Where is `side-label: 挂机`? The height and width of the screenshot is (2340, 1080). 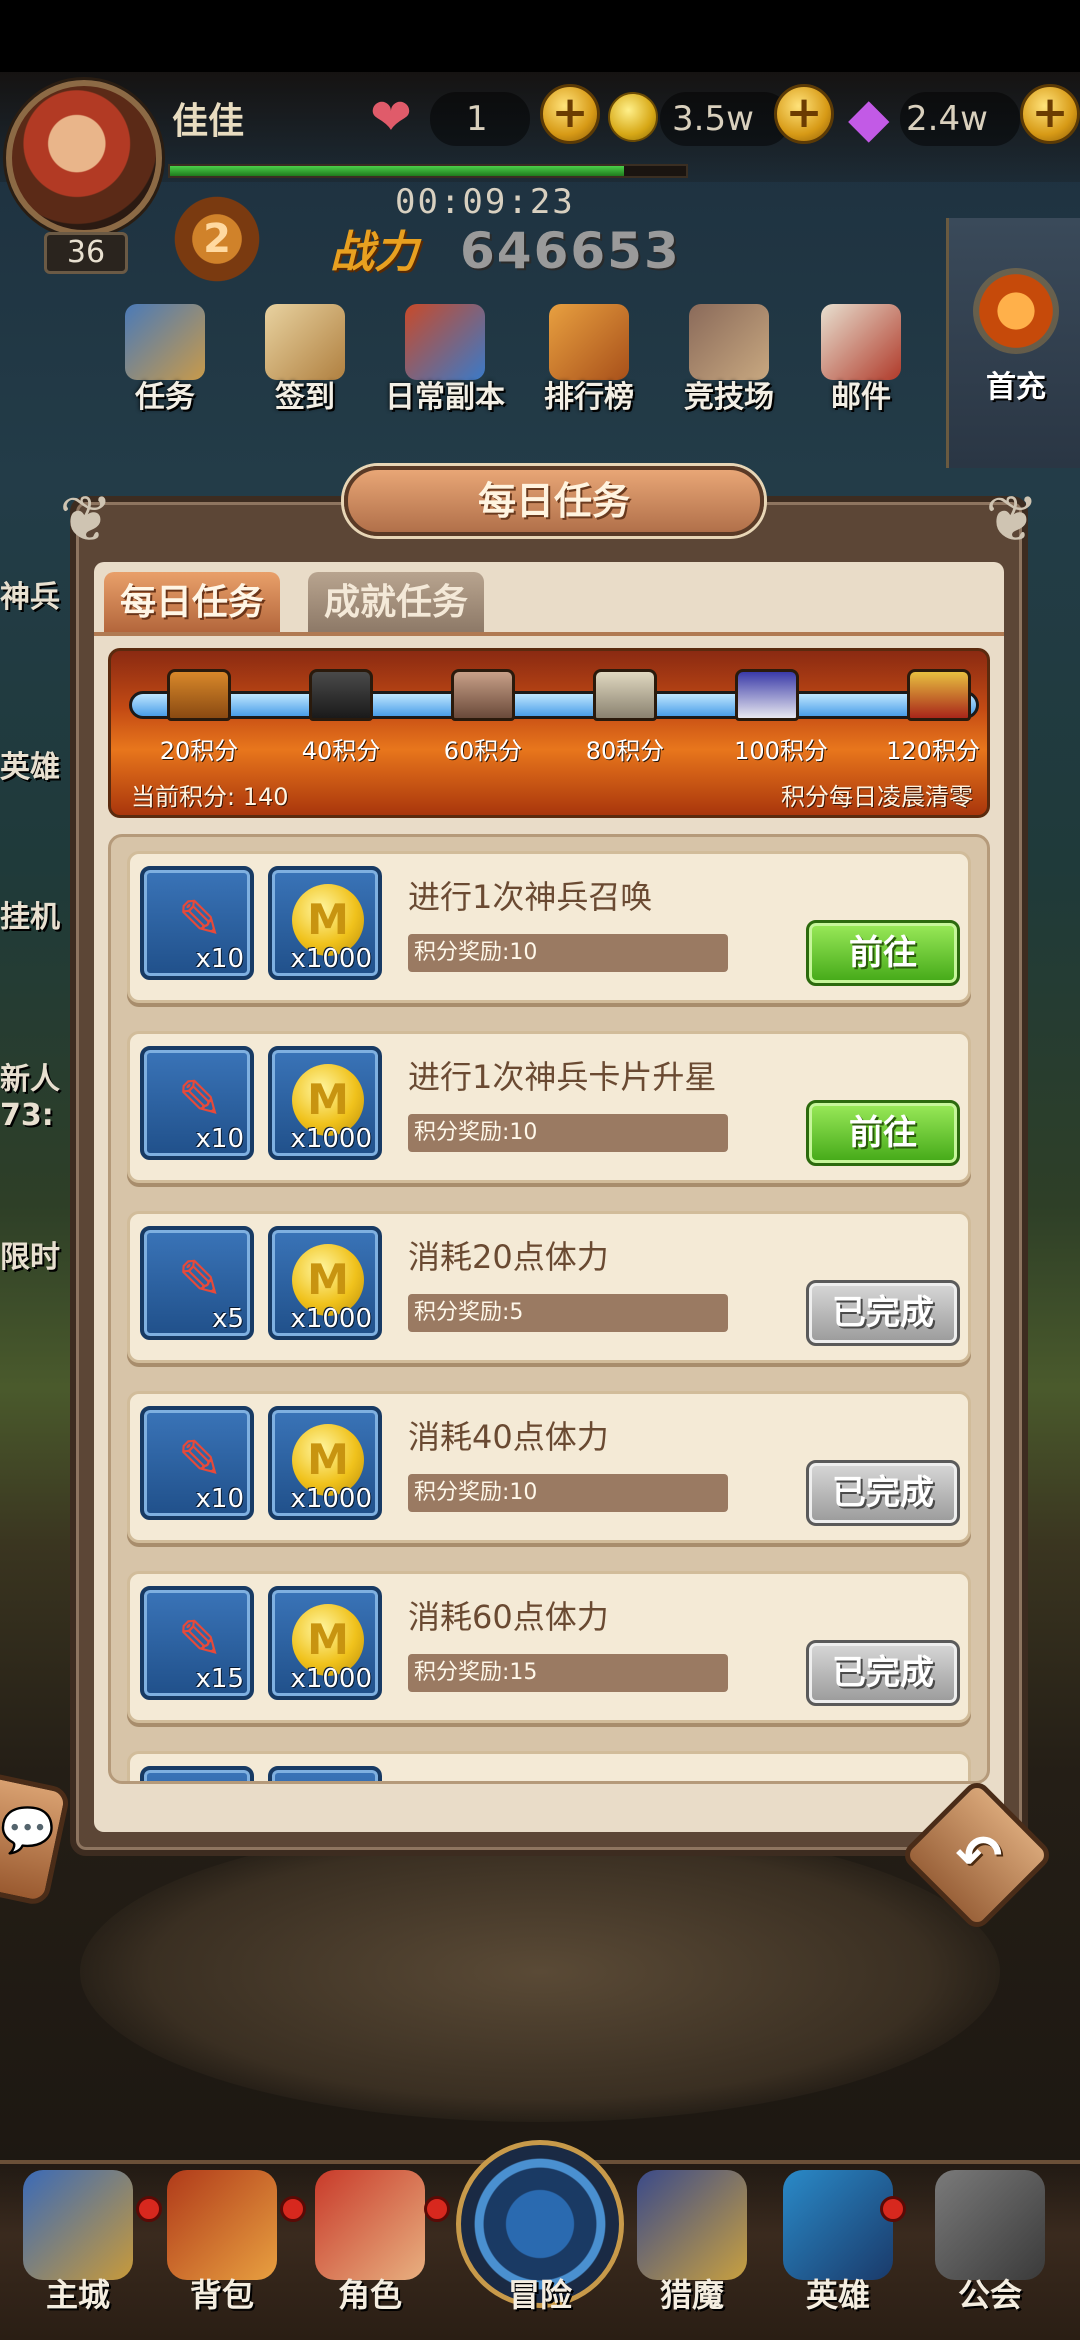 side-label: 挂机 is located at coordinates (30, 914).